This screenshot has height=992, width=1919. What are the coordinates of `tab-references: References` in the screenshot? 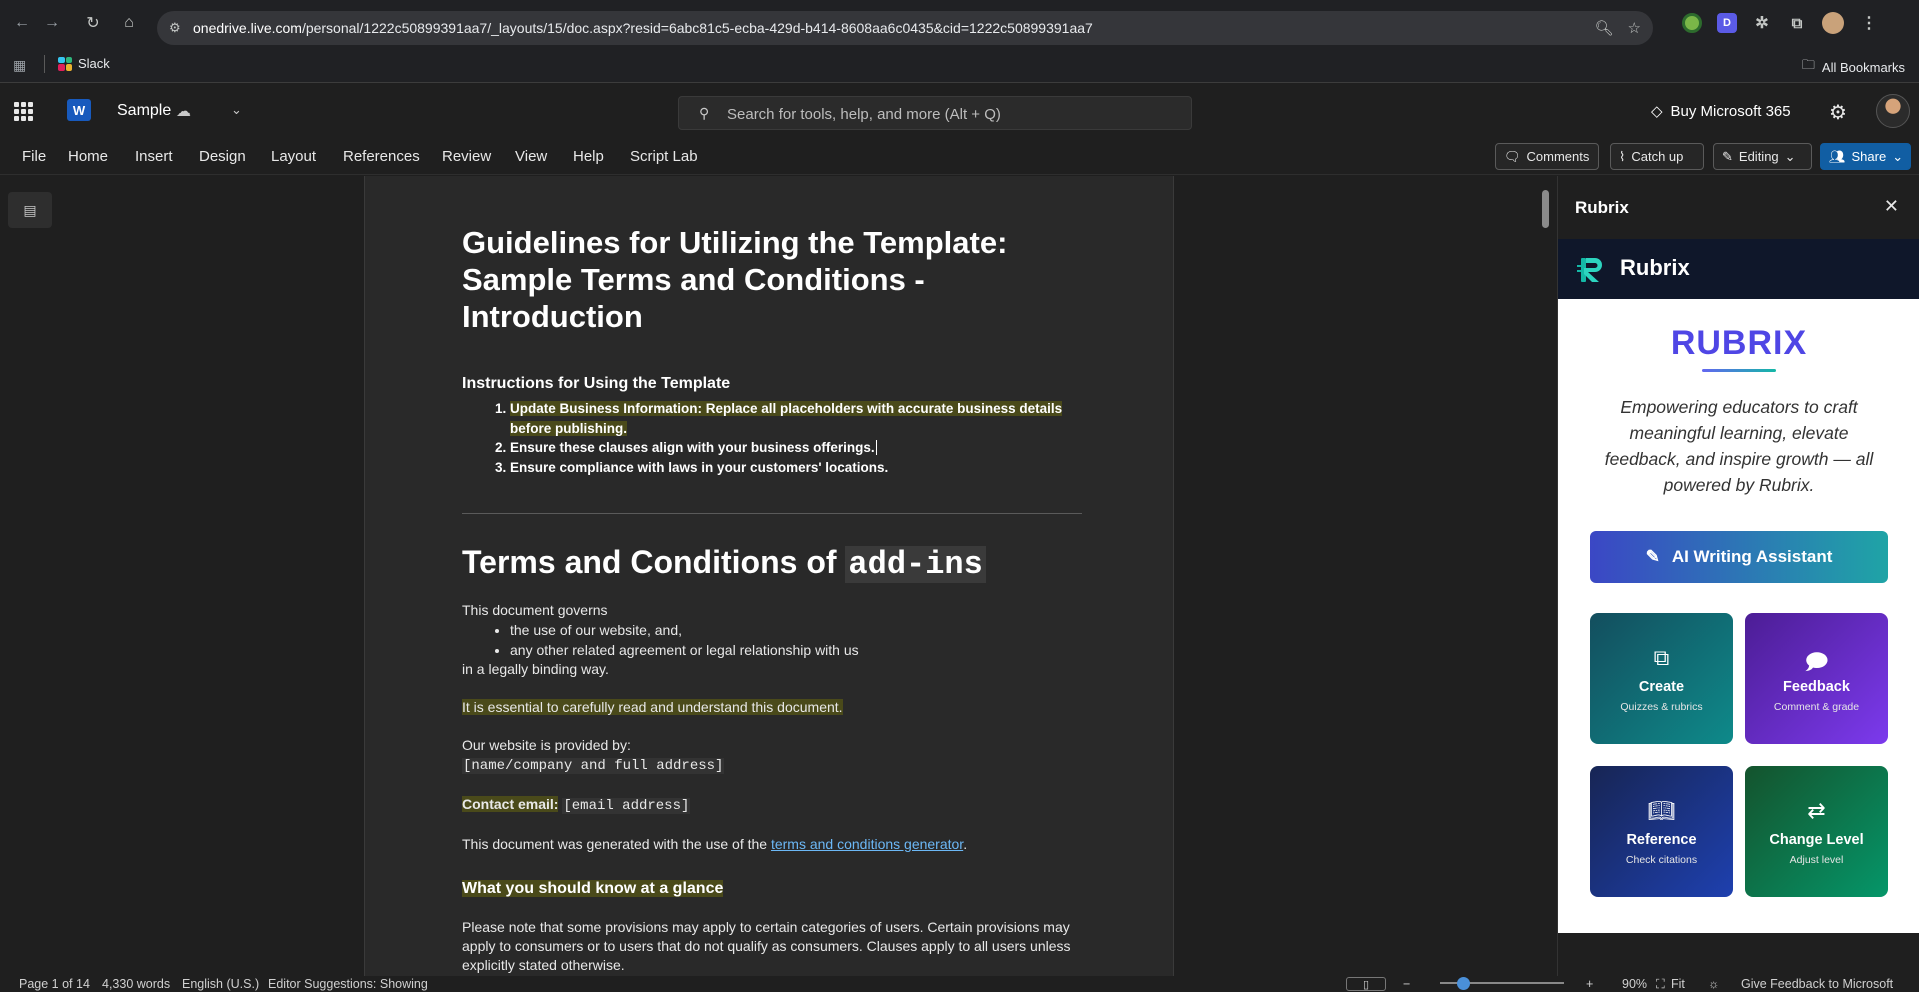 It's located at (381, 156).